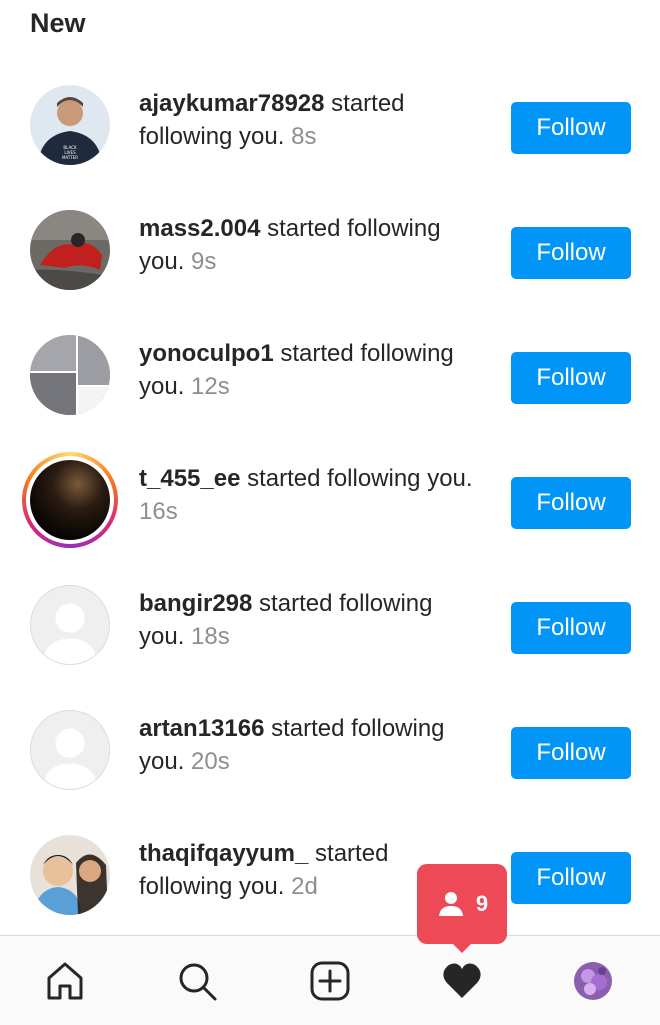 The image size is (660, 1025). Describe the element at coordinates (199, 228) in the screenshot. I see `username-link: mass2.004` at that location.